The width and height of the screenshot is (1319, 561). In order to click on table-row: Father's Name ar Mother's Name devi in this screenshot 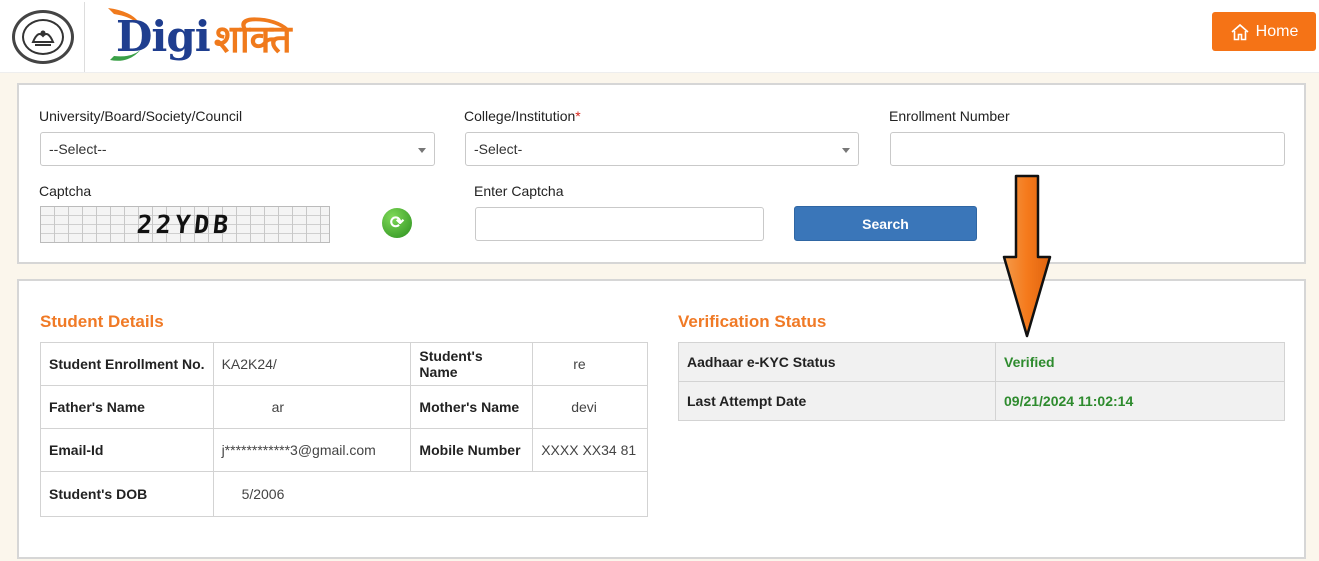, I will do `click(344, 407)`.